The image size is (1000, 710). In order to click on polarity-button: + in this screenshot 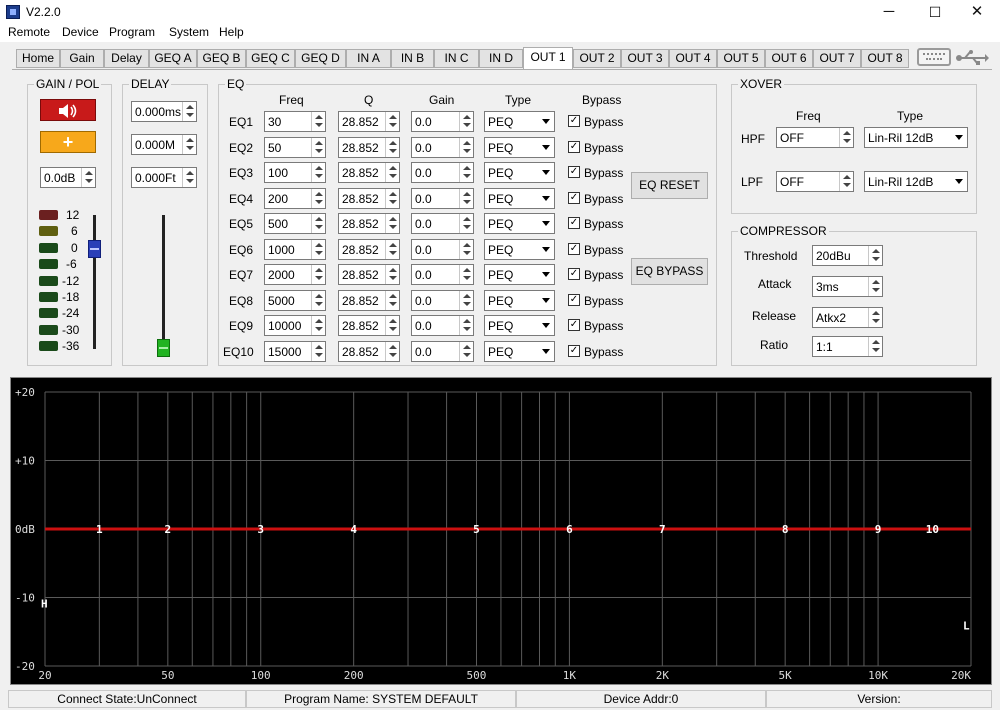, I will do `click(68, 142)`.